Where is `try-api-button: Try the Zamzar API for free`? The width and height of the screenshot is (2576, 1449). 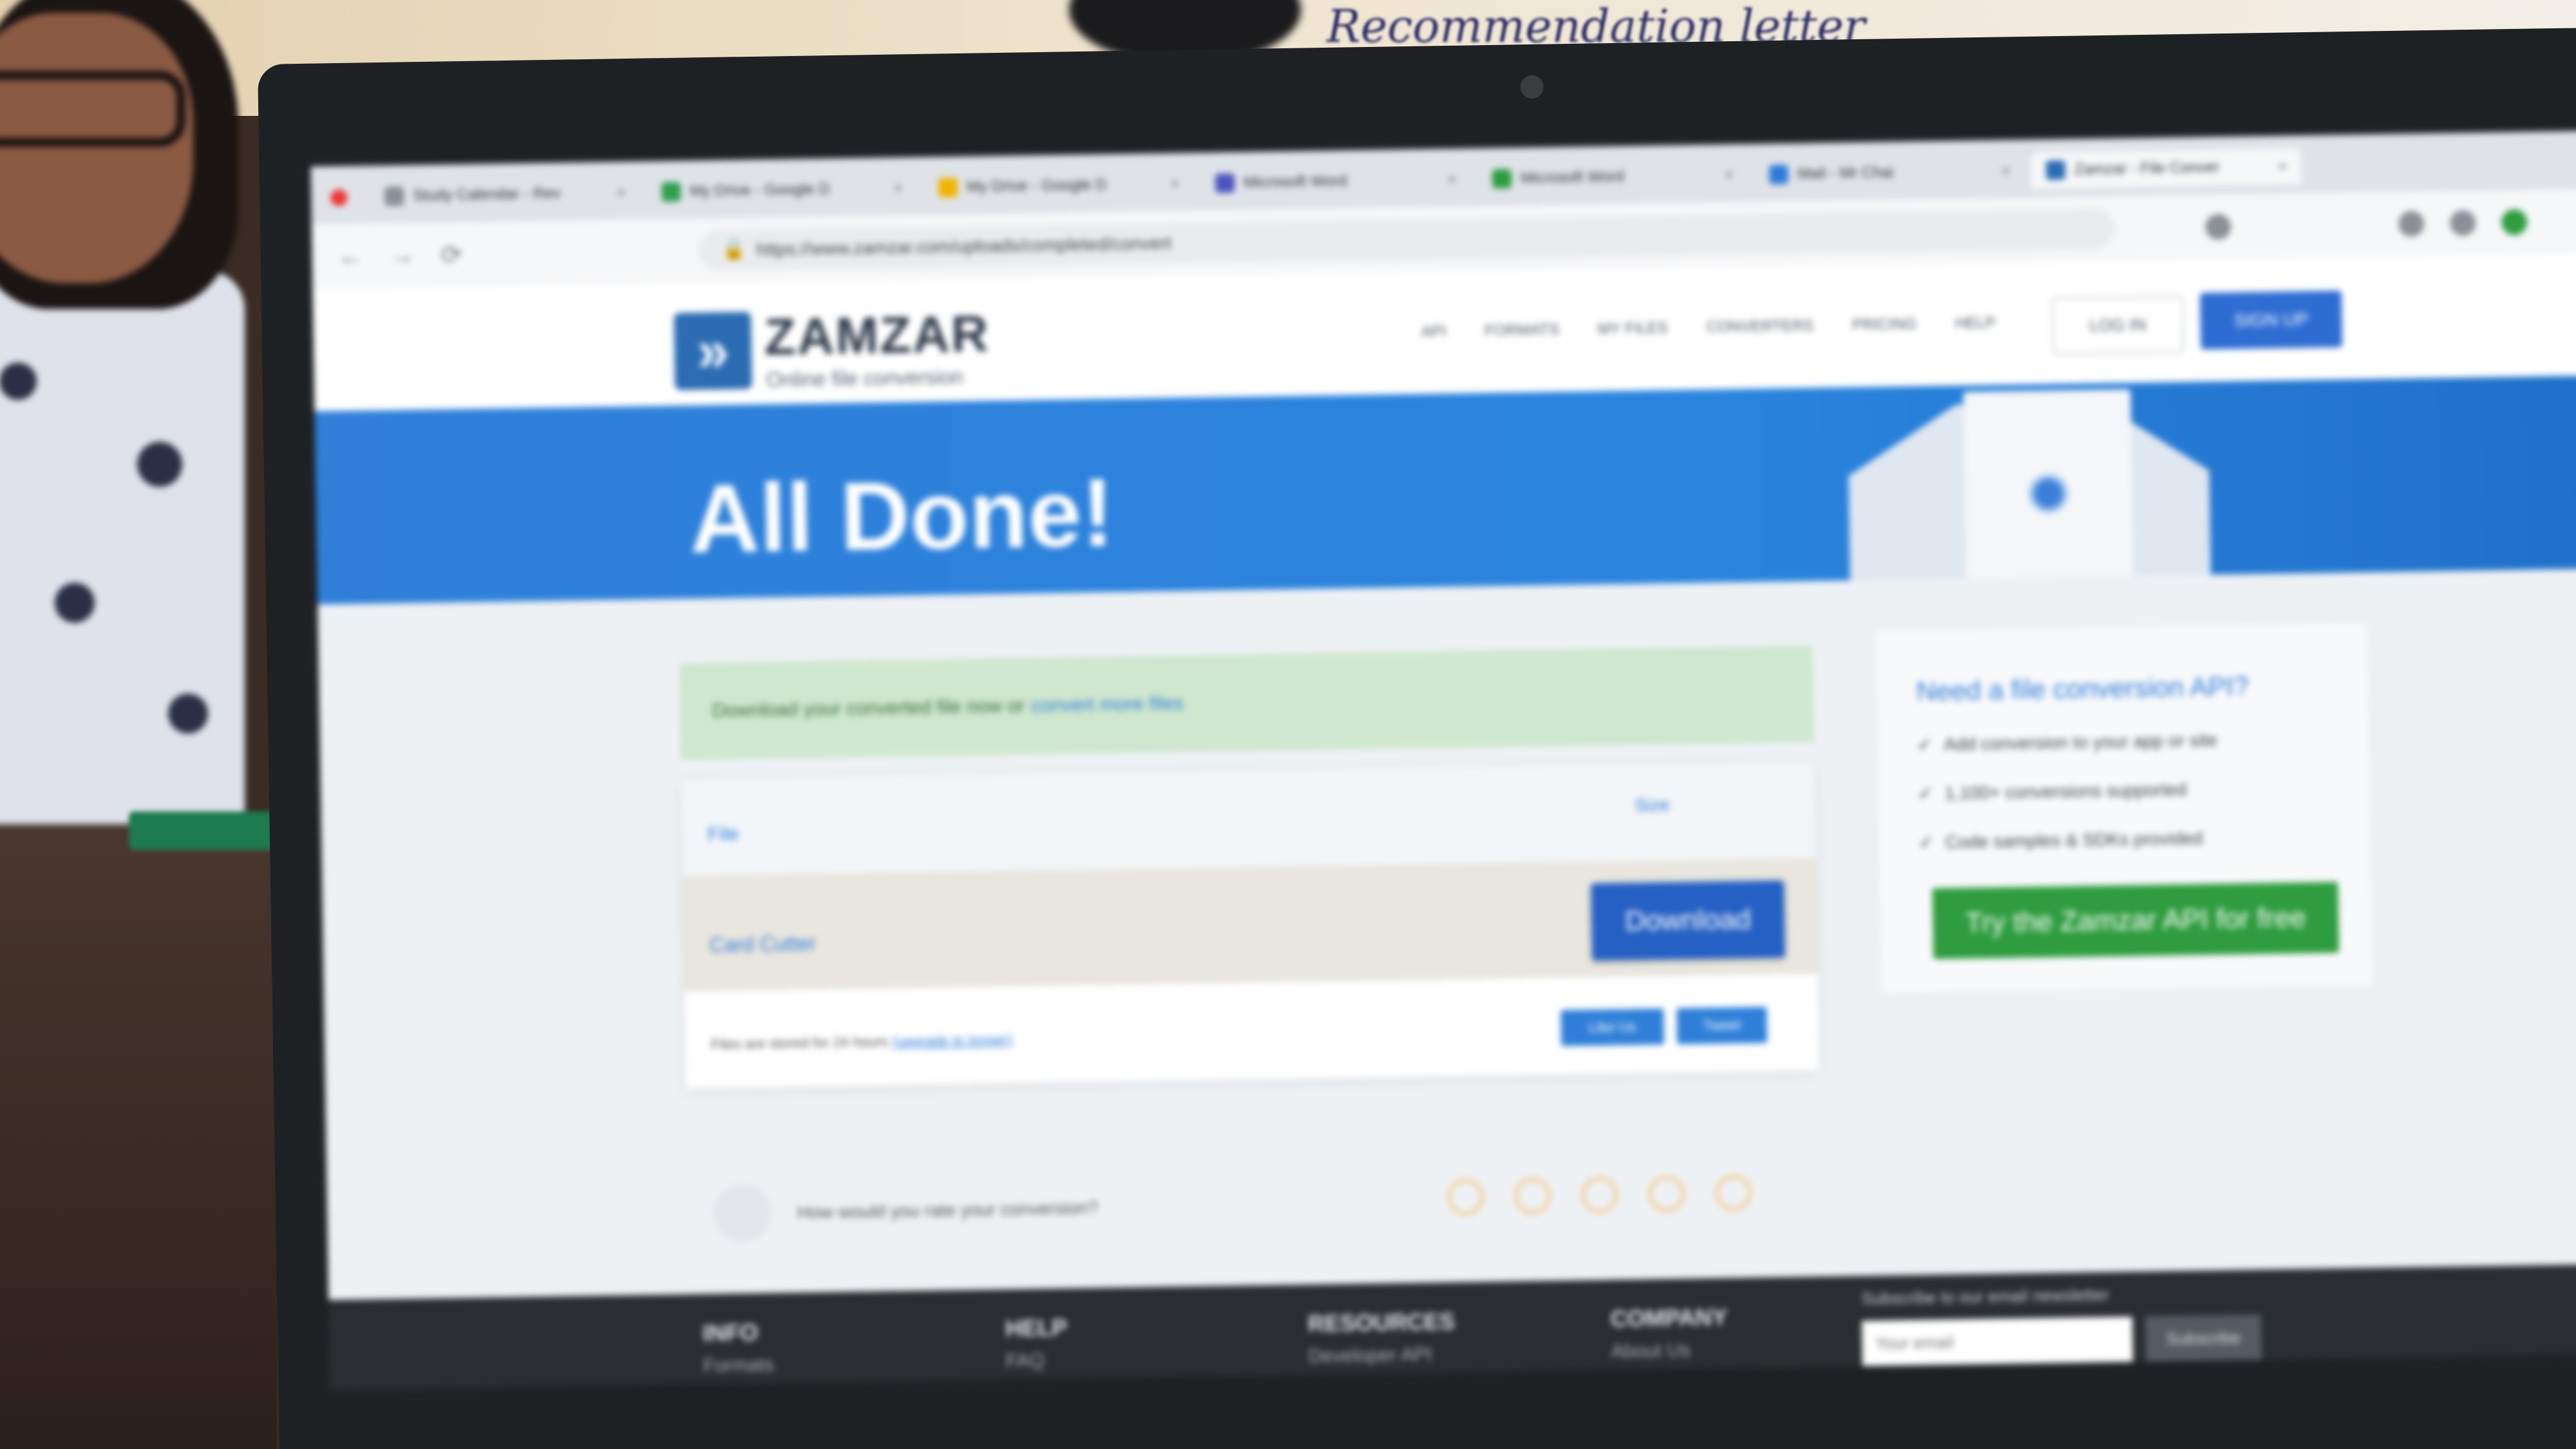 try-api-button: Try the Zamzar API for free is located at coordinates (2136, 921).